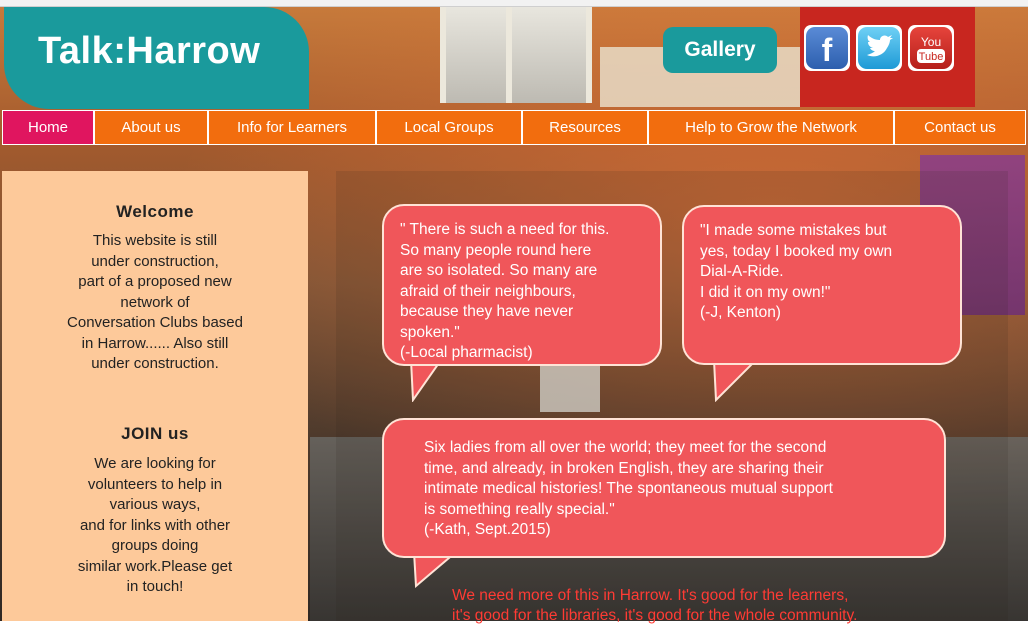  I want to click on nav-item-info-for-learners: Info for Learners, so click(292, 127).